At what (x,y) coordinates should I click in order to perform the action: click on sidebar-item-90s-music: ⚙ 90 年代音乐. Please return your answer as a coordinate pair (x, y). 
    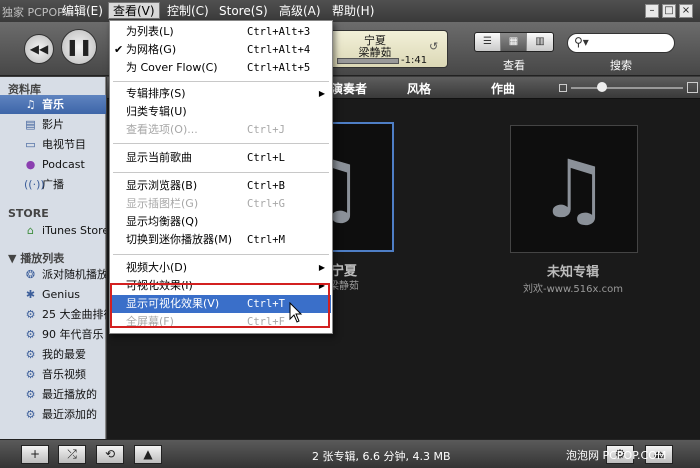
    Looking at the image, I should click on (53, 334).